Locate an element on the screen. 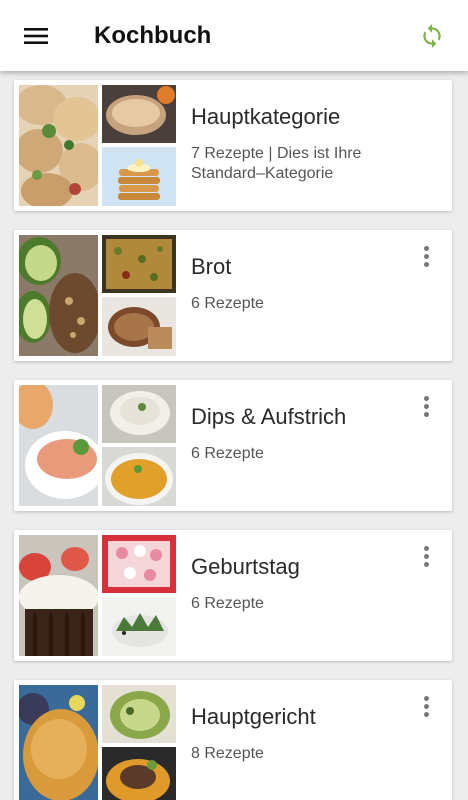 The height and width of the screenshot is (800, 468). category-subtitle: 8 Rezepte is located at coordinates (227, 753).